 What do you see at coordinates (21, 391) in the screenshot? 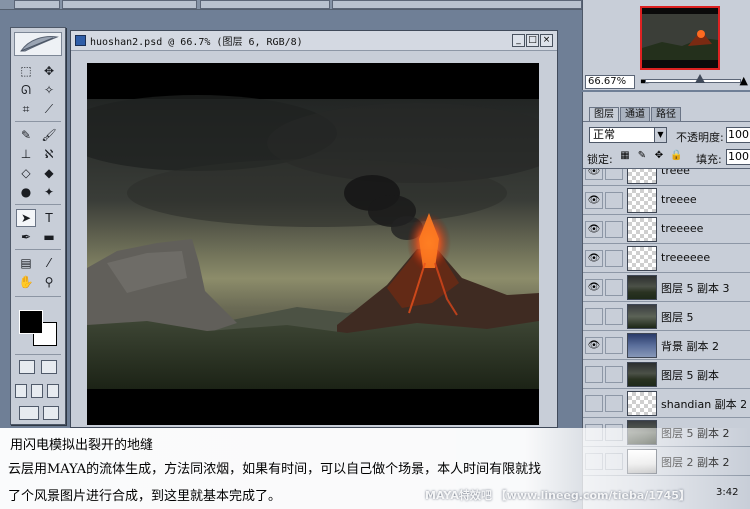
I see `screen-mode-standard-button` at bounding box center [21, 391].